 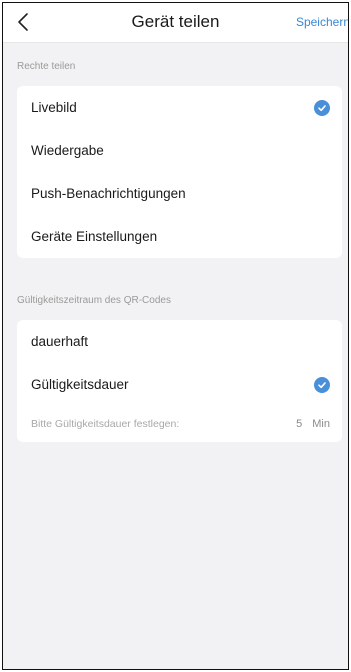 What do you see at coordinates (54, 107) in the screenshot?
I see `right-item-label: Livebild` at bounding box center [54, 107].